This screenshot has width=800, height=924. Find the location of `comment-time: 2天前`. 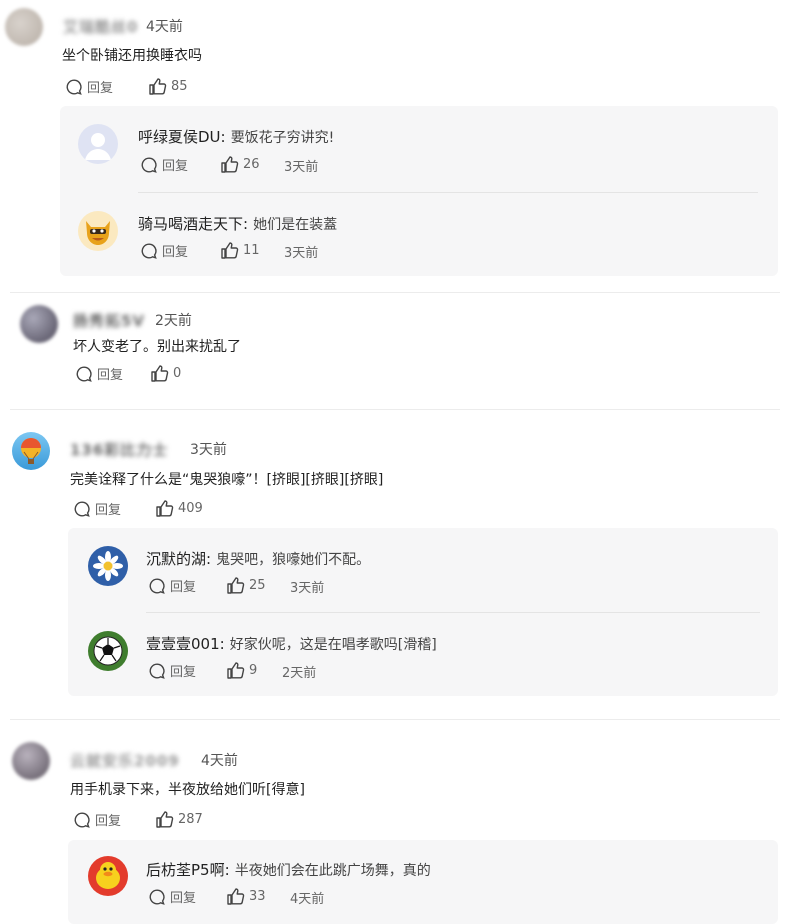

comment-time: 2天前 is located at coordinates (173, 321).